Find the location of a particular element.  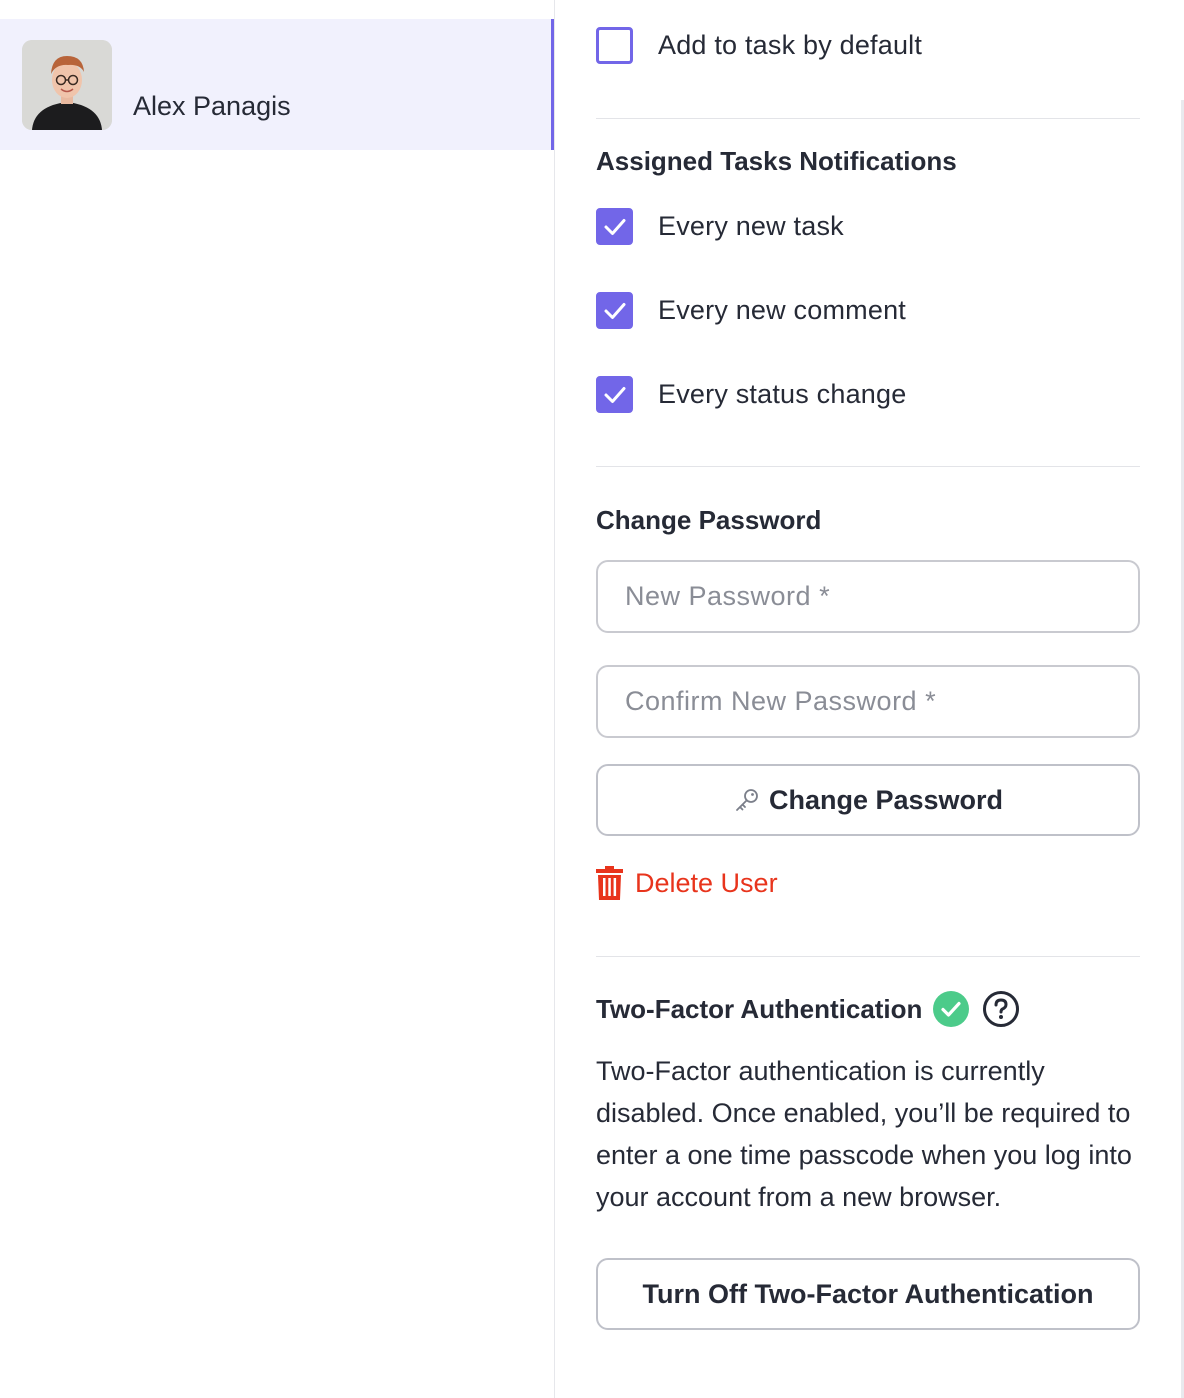

notification-item-new-comment: Every new comment is located at coordinates (751, 310).